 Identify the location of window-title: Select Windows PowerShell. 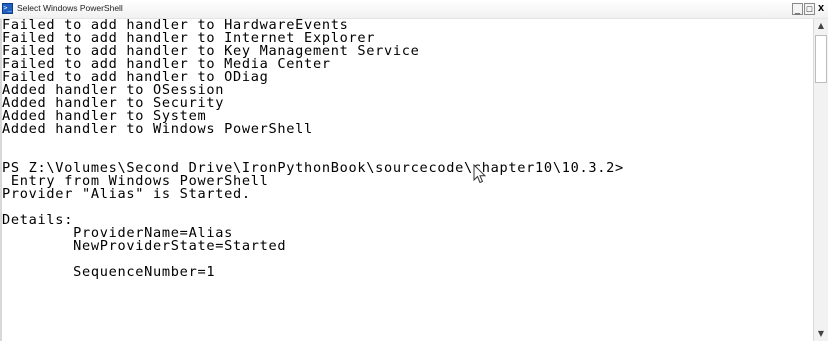
(70, 8).